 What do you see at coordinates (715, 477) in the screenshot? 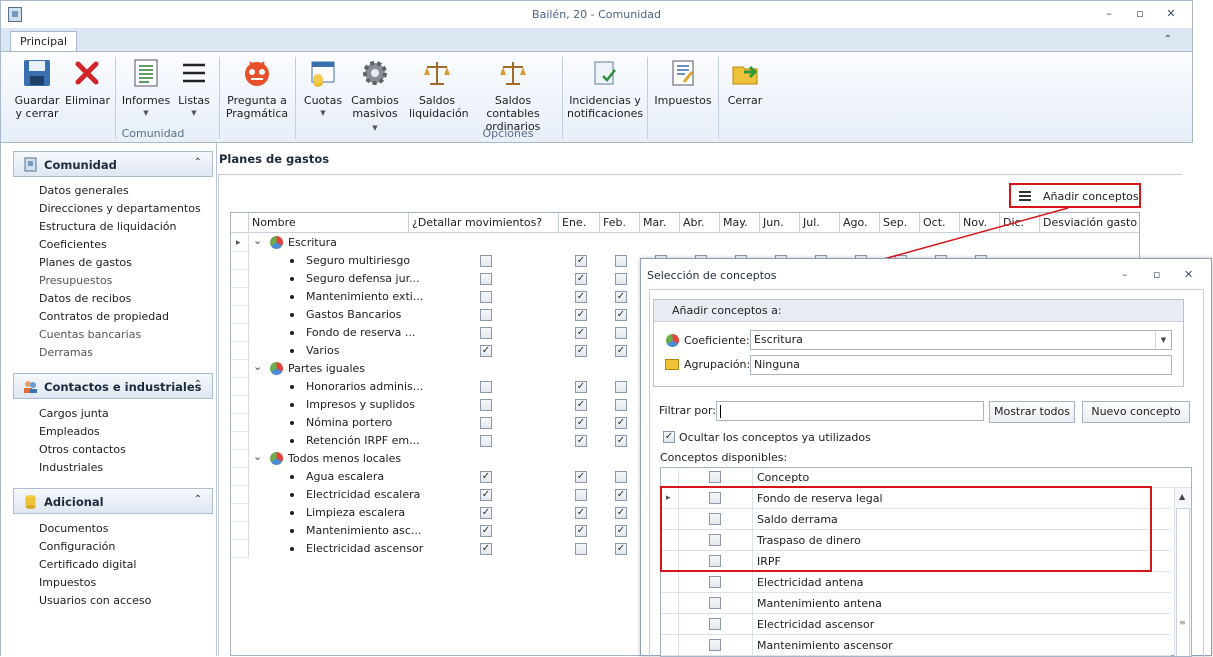
I see `select-all-checkbox` at bounding box center [715, 477].